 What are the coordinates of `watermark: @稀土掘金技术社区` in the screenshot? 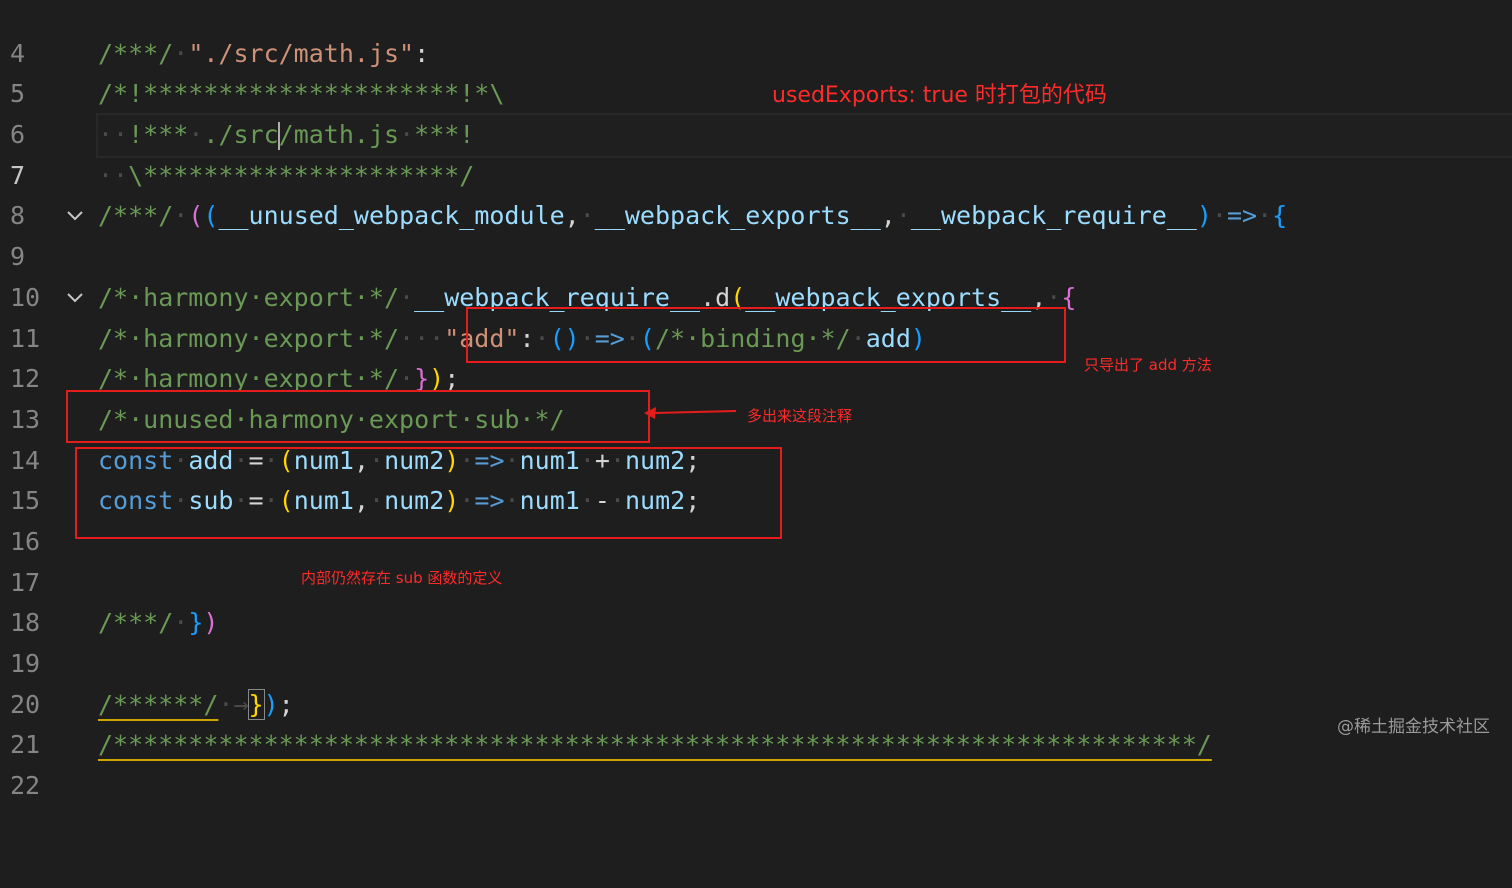 It's located at (1413, 727).